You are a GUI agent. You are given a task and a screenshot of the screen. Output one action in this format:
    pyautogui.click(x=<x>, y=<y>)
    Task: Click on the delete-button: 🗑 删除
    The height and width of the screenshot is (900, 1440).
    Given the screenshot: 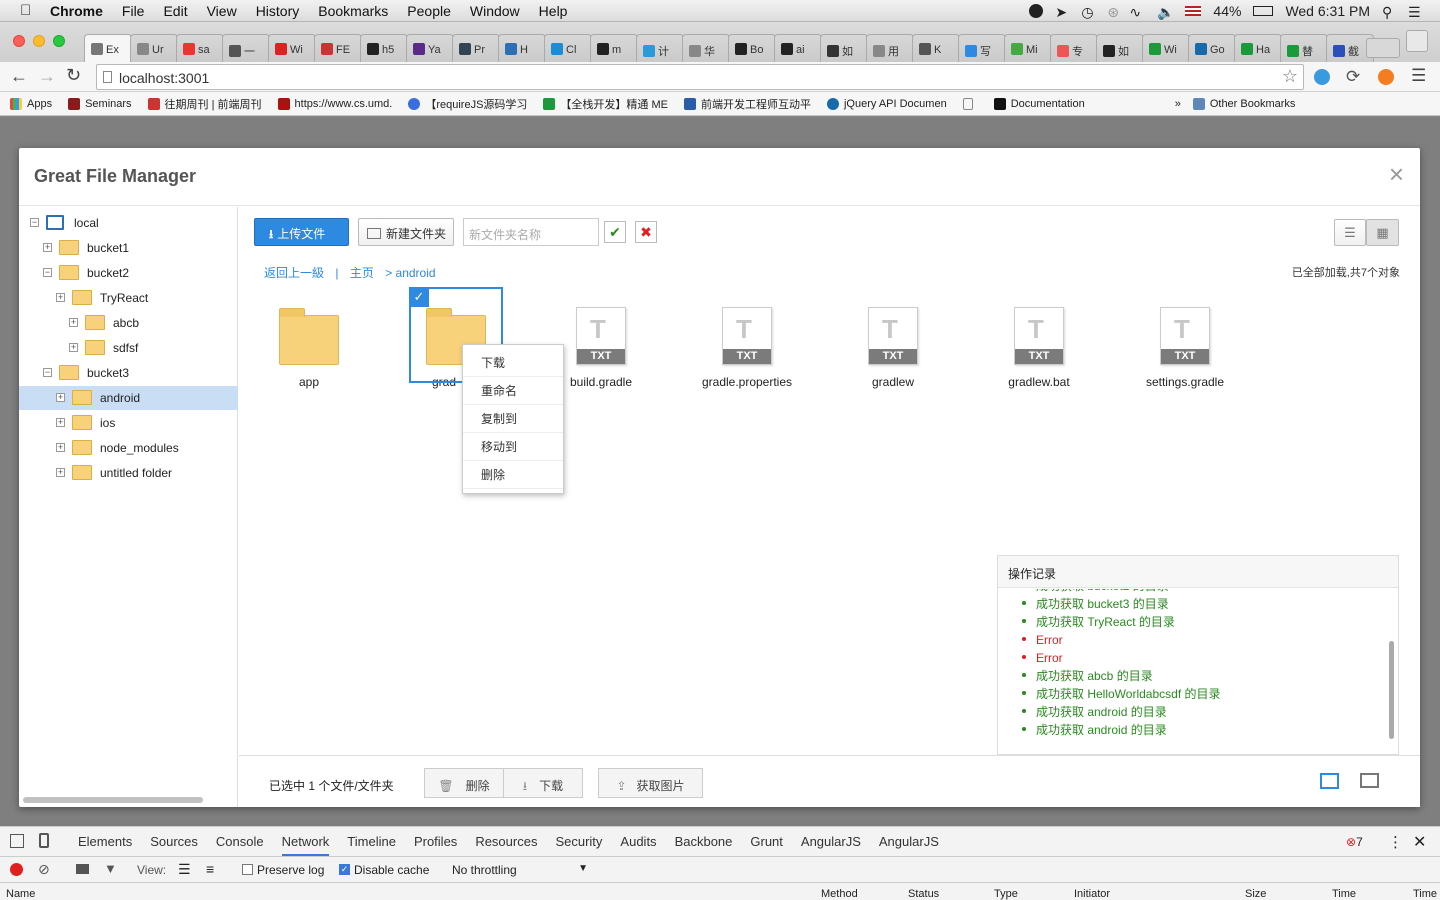 What is the action you would take?
    pyautogui.click(x=464, y=783)
    